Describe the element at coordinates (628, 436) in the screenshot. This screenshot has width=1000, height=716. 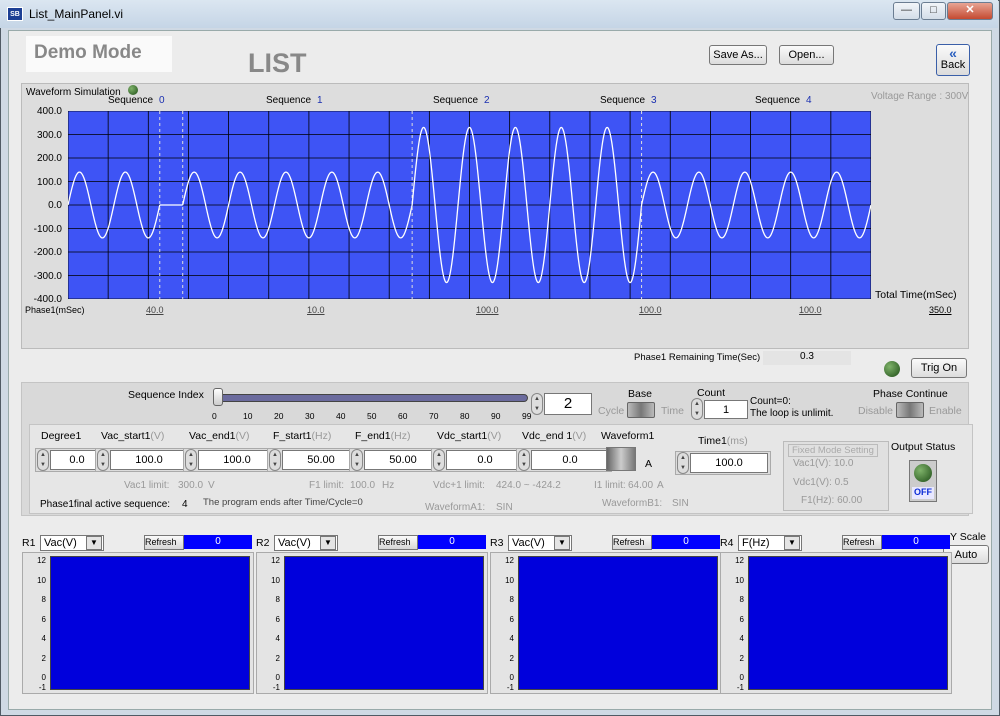
I see `waveform1-label: Waveform1` at that location.